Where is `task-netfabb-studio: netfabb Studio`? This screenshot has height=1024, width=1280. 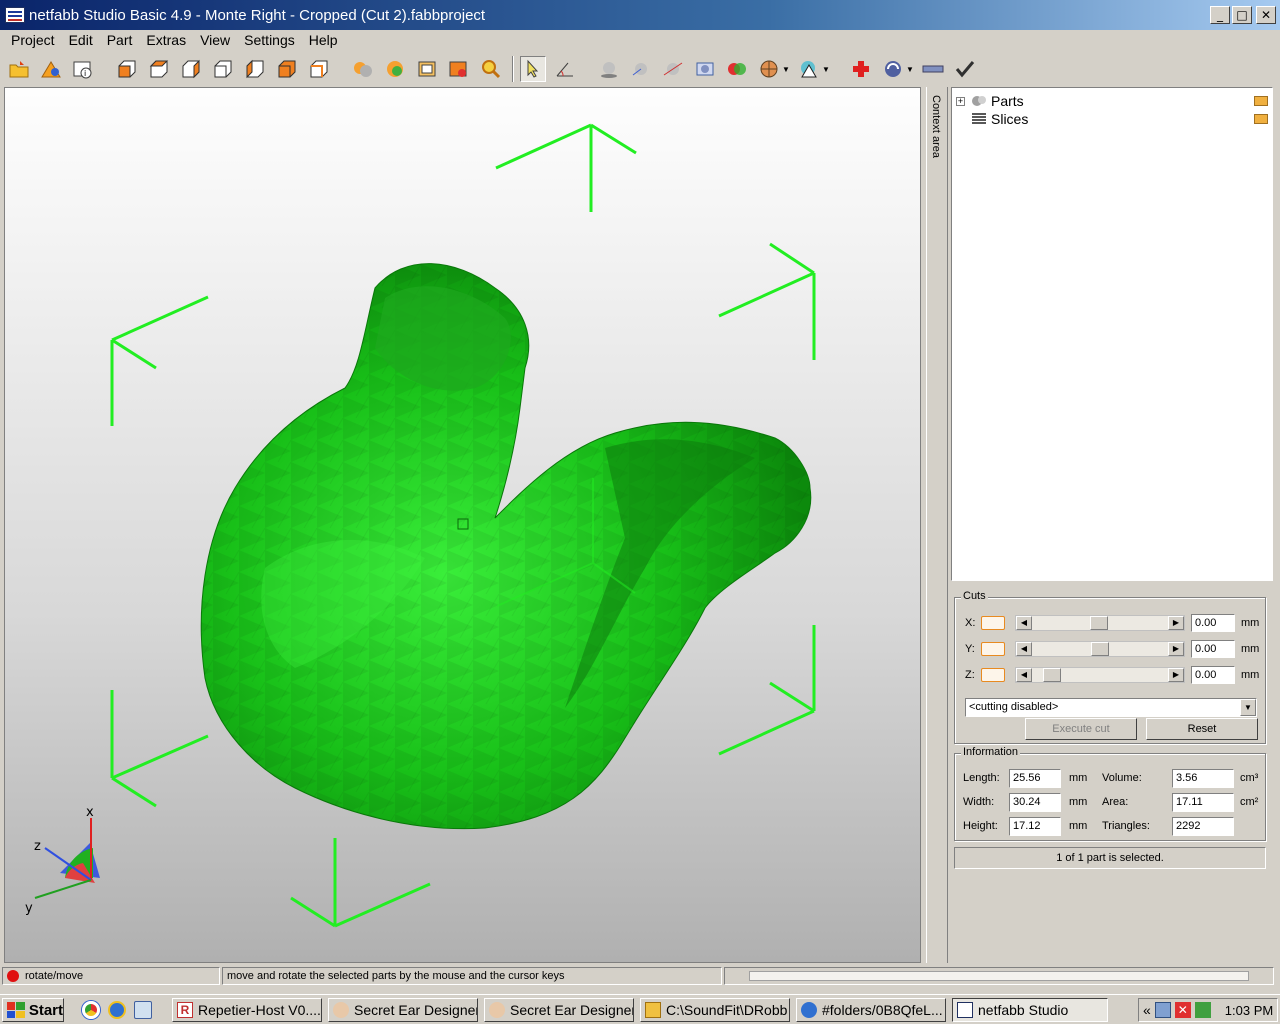
task-netfabb-studio: netfabb Studio is located at coordinates (1030, 1010).